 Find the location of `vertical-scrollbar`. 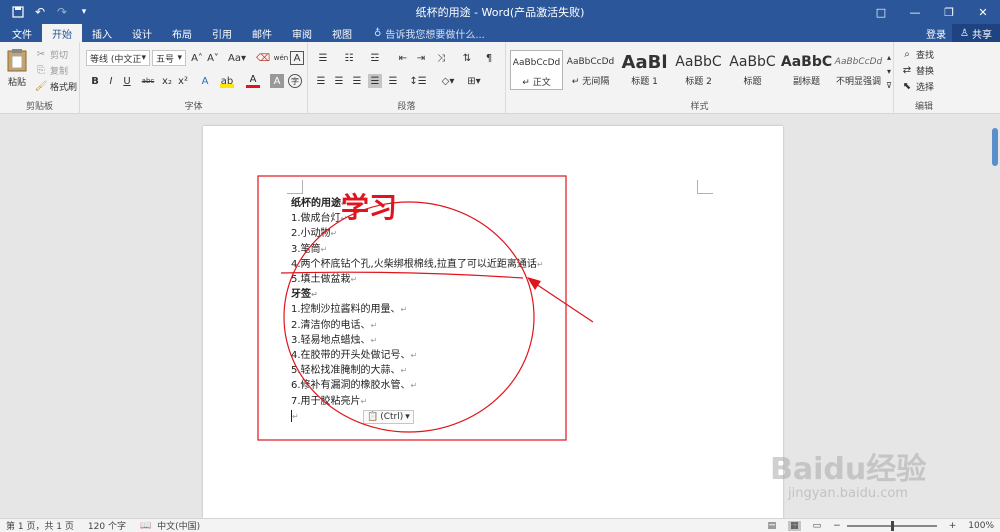

vertical-scrollbar is located at coordinates (994, 316).